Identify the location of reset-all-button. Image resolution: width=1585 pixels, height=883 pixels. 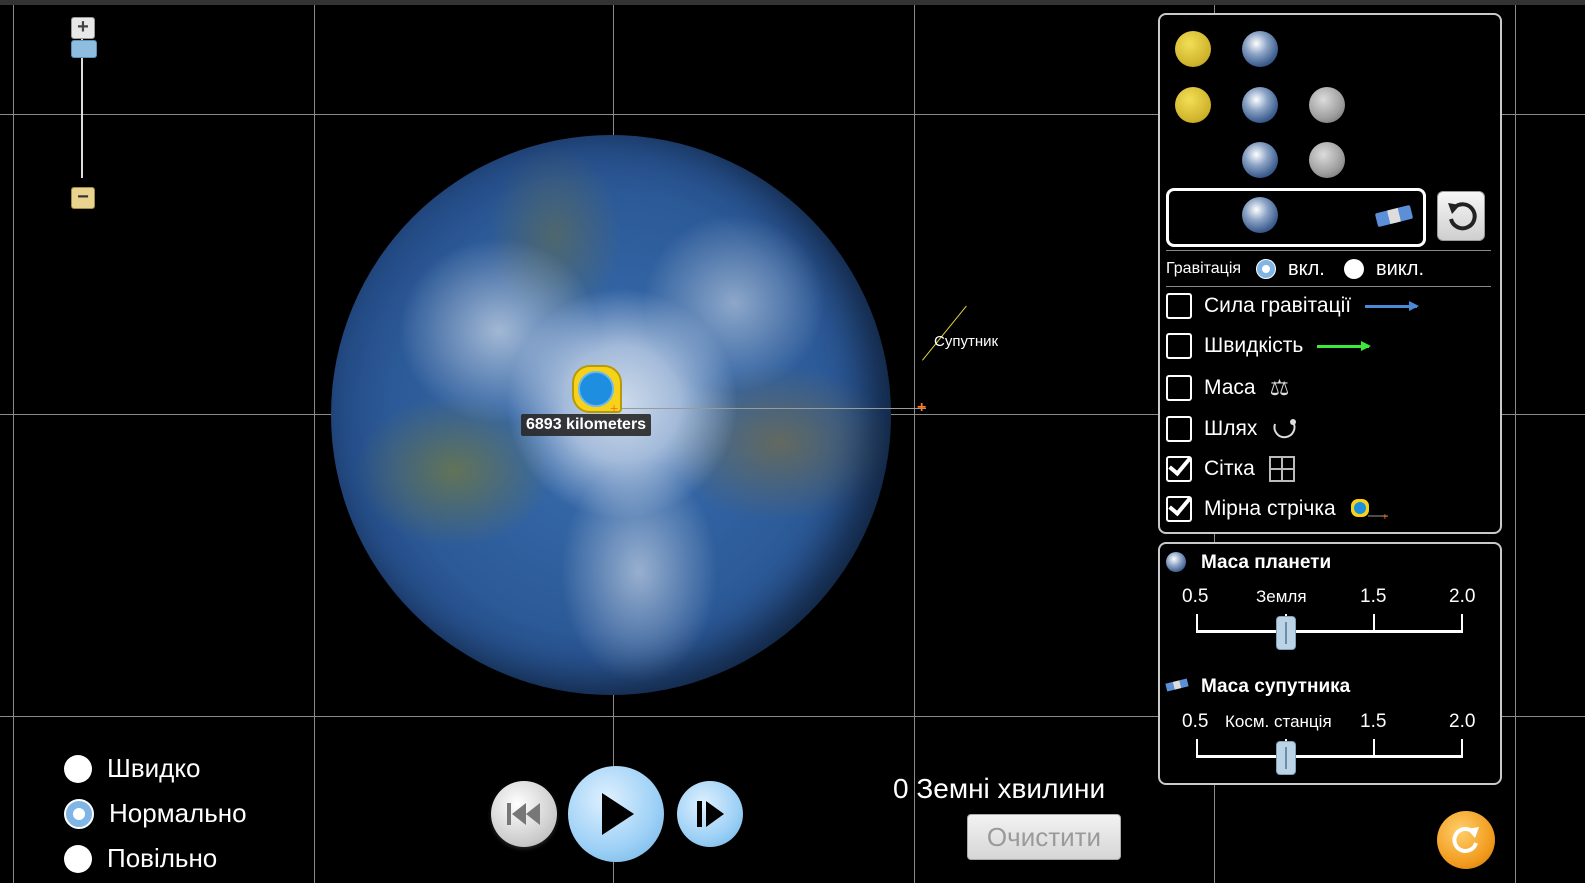
(1466, 840).